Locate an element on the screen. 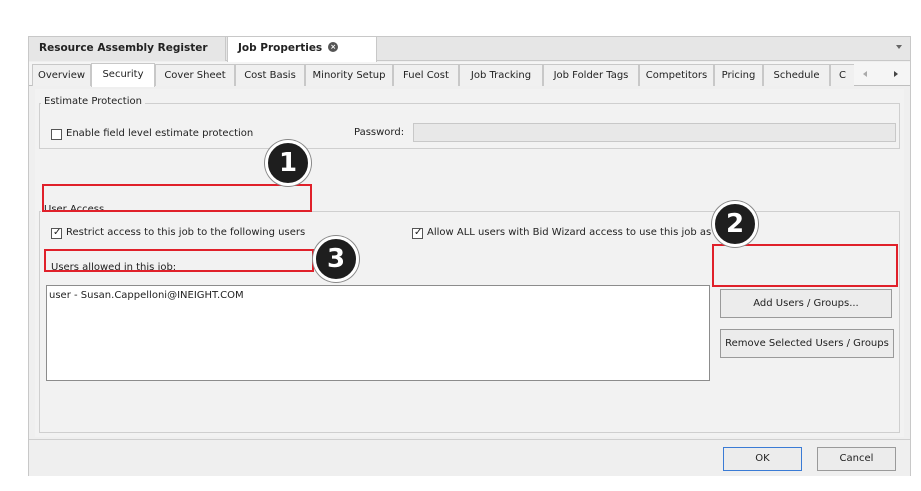  cancel-button: Cancel is located at coordinates (856, 459).